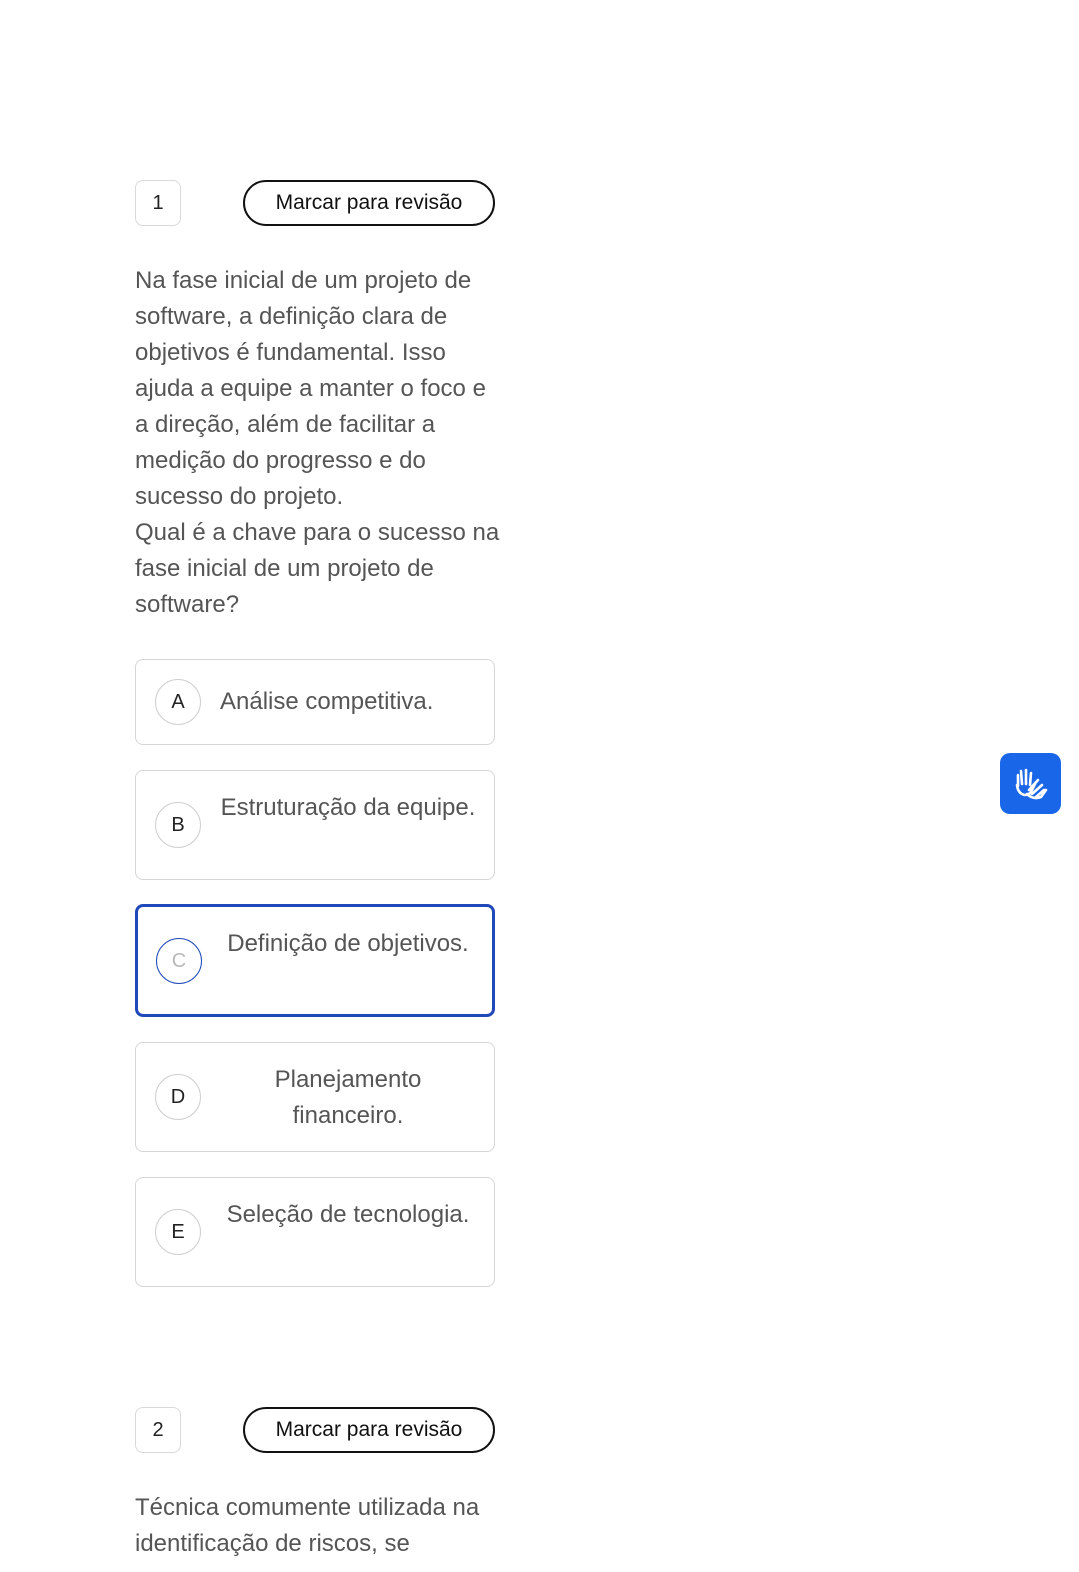  Describe the element at coordinates (348, 943) in the screenshot. I see `option-text: Definição de objetivos.` at that location.